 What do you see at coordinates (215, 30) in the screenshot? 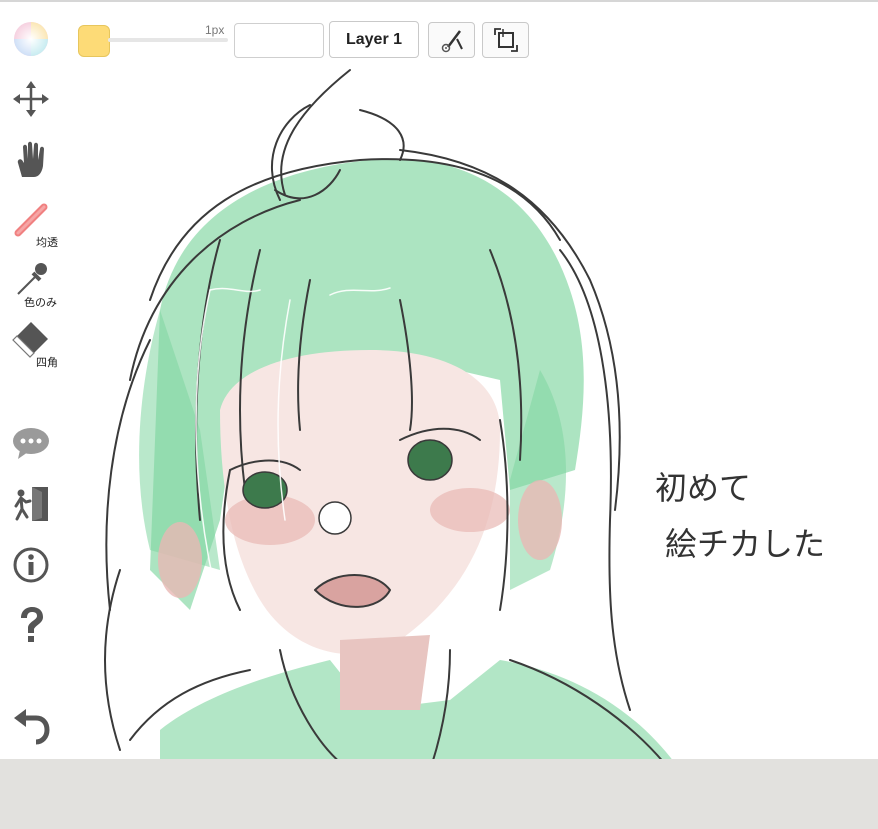
I see `brush-size-label: 1px` at bounding box center [215, 30].